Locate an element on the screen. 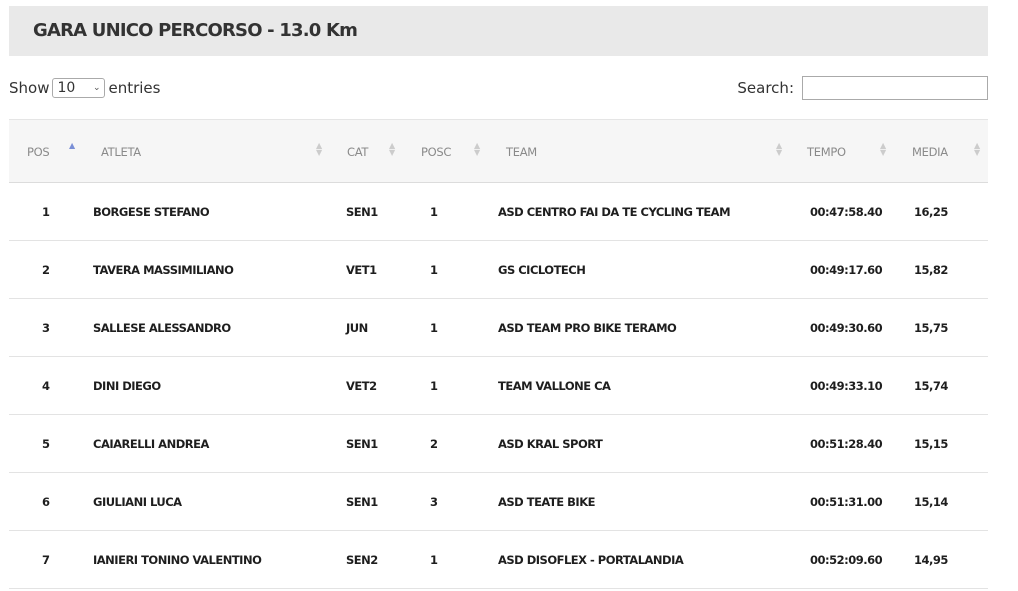  cell-tempo: 00:47:58.40 is located at coordinates (846, 211).